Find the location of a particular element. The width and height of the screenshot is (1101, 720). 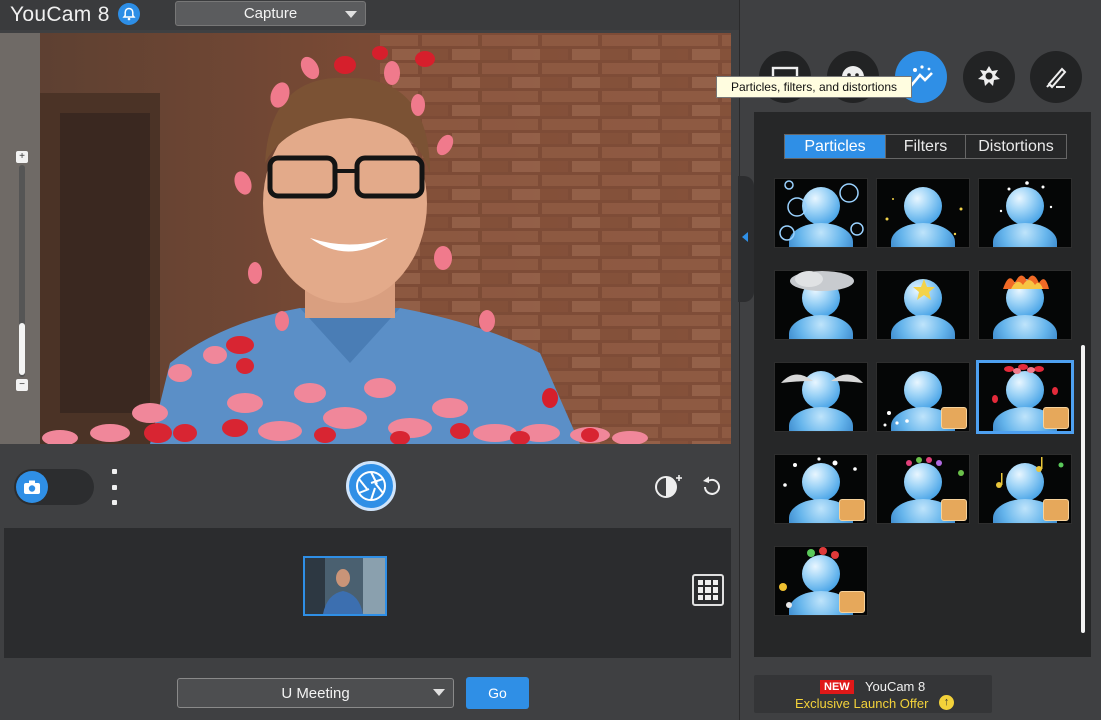

meeting-app-value: U Meeting is located at coordinates (315, 693).